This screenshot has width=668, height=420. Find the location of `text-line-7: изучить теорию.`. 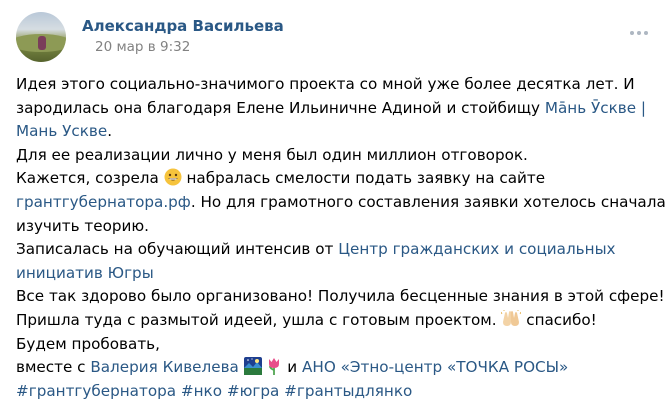

text-line-7: изучить теорию. is located at coordinates (336, 227).